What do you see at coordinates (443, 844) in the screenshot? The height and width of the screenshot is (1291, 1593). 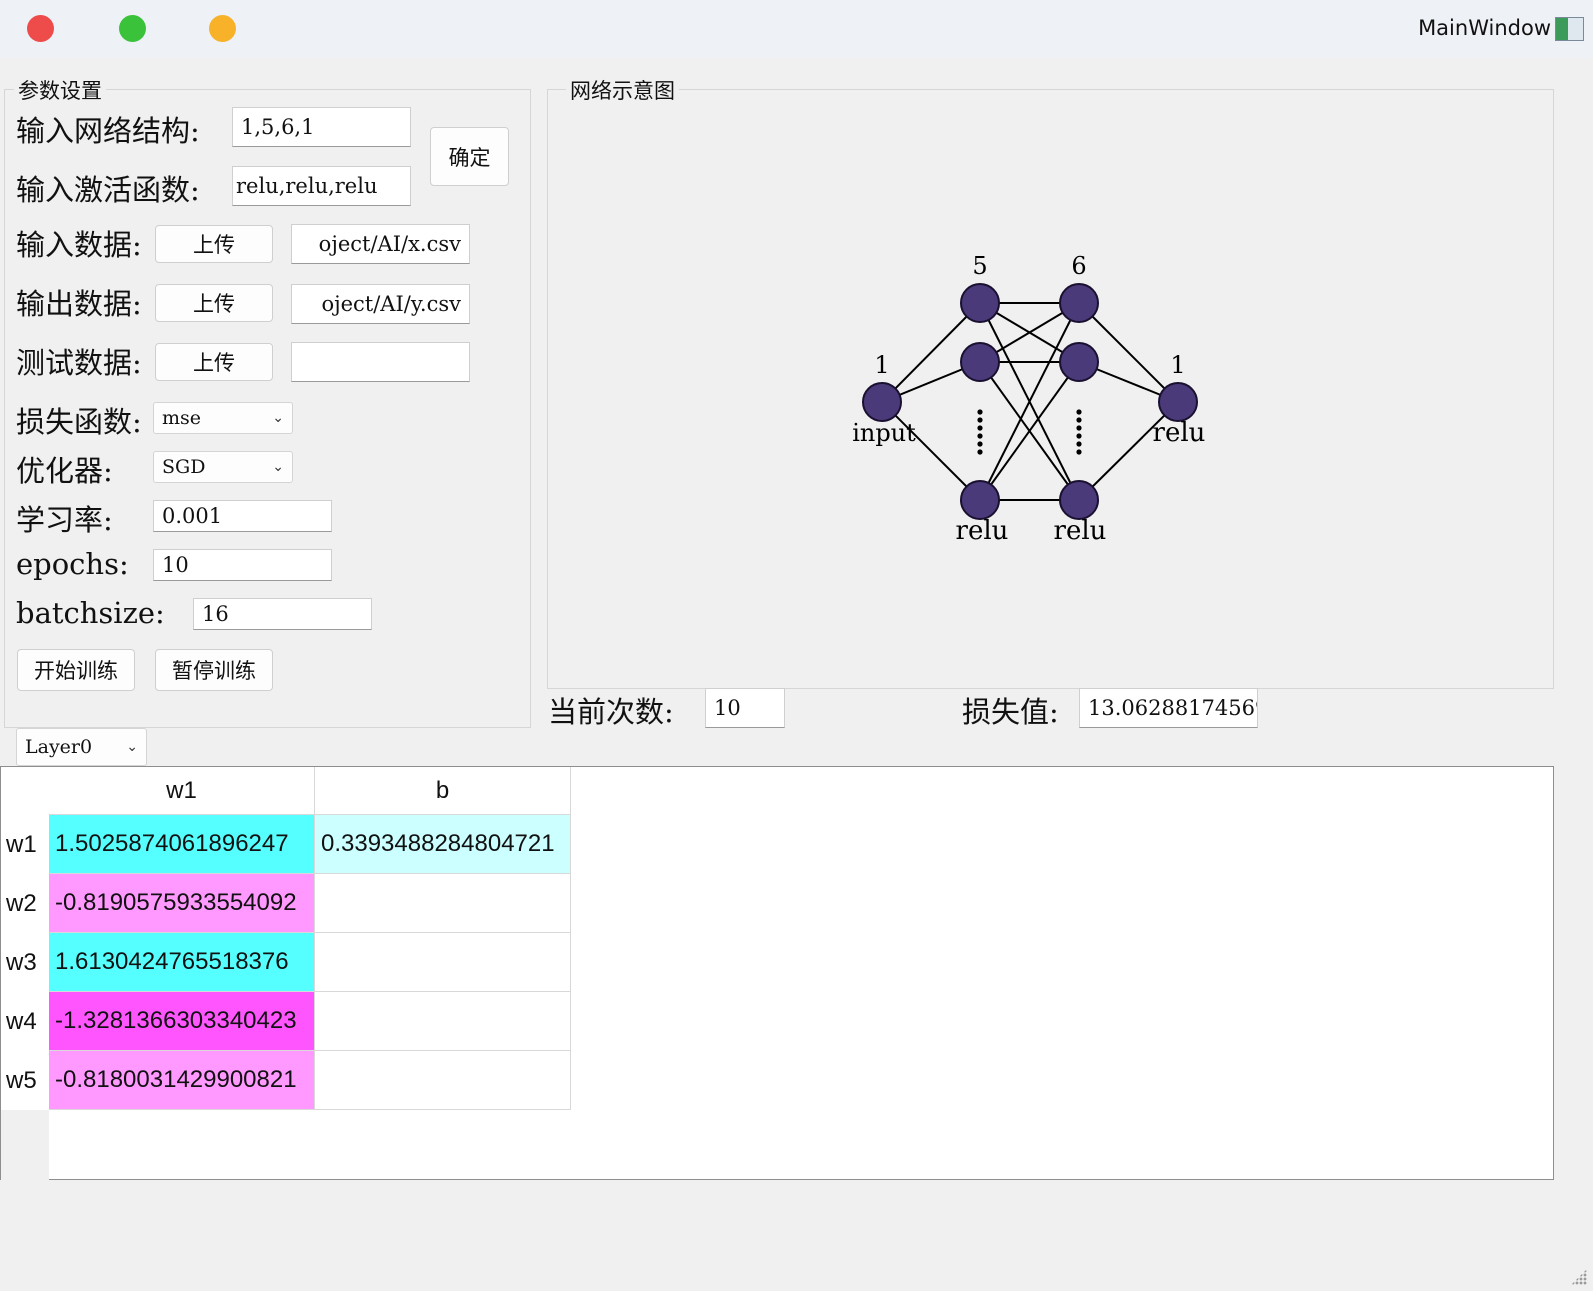 I see `table-cell: 0.3393488284804721` at bounding box center [443, 844].